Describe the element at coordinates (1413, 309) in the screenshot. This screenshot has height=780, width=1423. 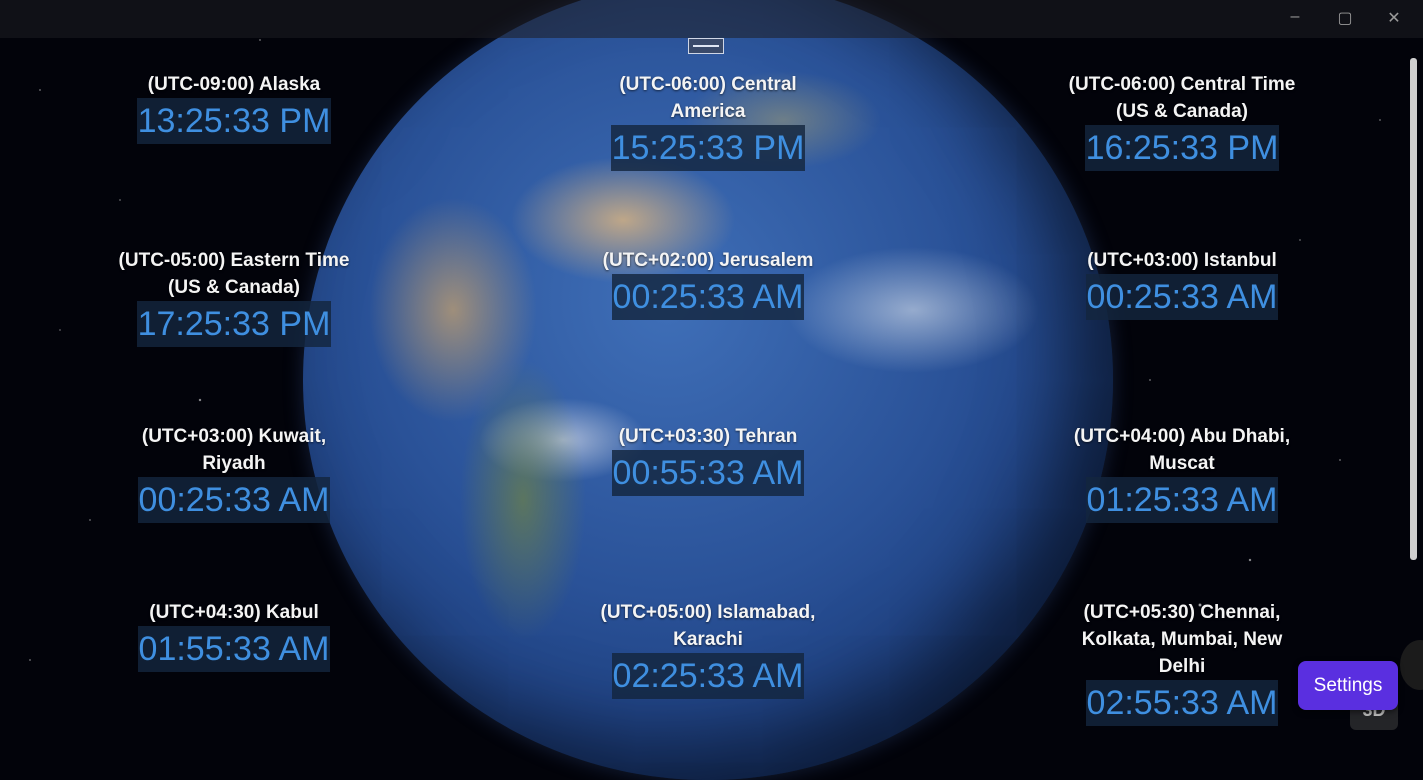
I see `scrollbar` at that location.